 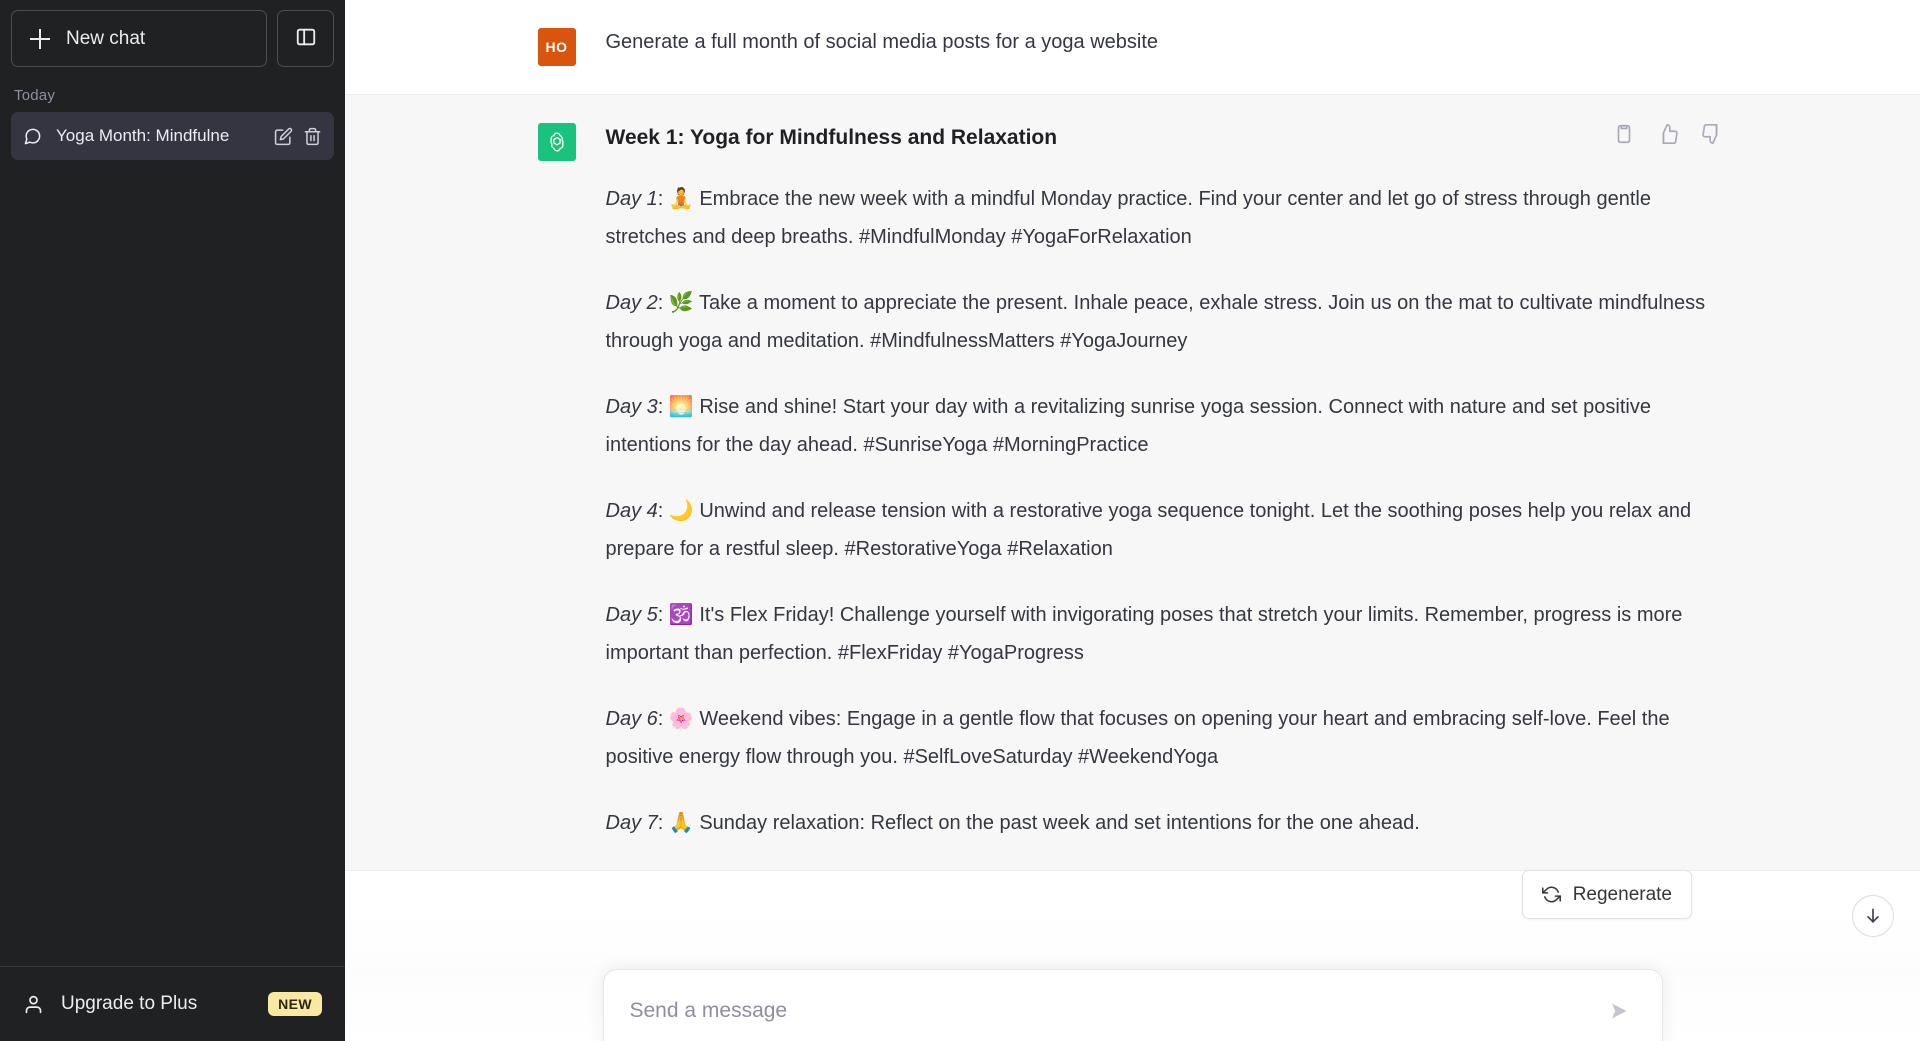 I want to click on scroll-to-bottom-button, so click(x=1873, y=916).